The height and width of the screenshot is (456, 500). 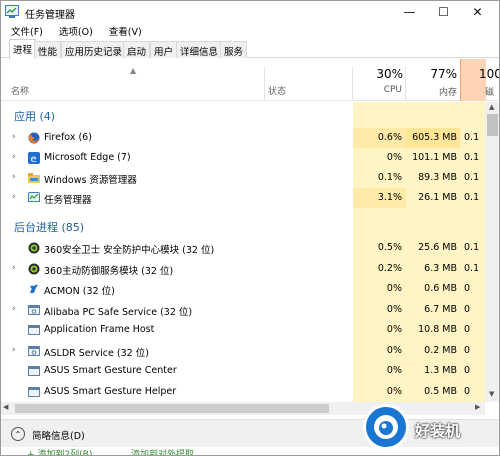 What do you see at coordinates (243, 392) in the screenshot?
I see `process-row-asus-gesture-helper: ASUS Smart Gesture Helper 0% 0.5 MB 0` at bounding box center [243, 392].